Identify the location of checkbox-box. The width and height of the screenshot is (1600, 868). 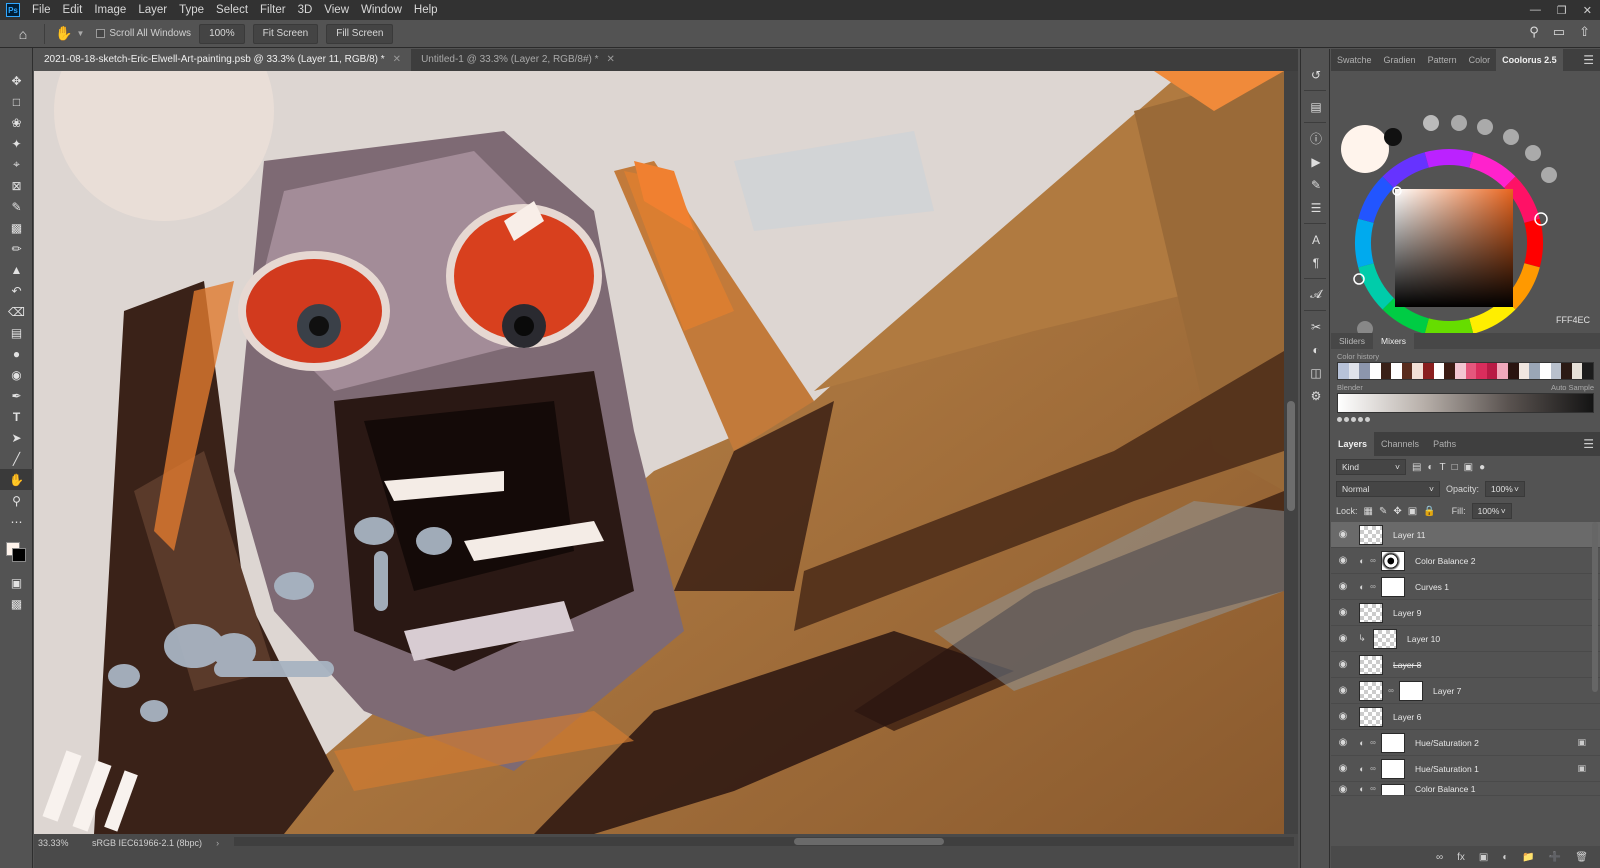
(101, 33).